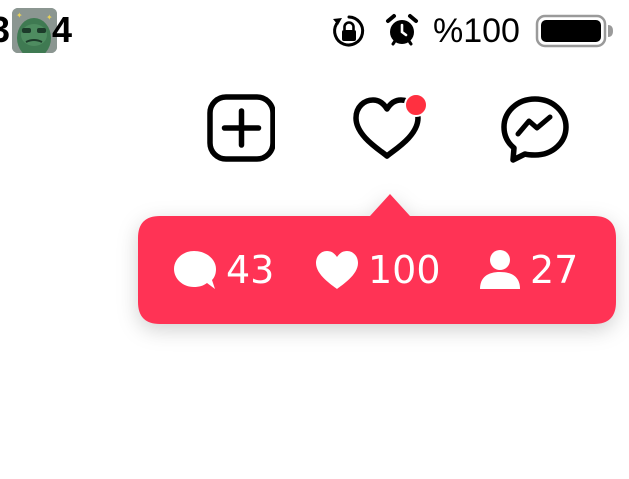 The width and height of the screenshot is (629, 479). I want to click on status-time-minute: 4, so click(62, 29).